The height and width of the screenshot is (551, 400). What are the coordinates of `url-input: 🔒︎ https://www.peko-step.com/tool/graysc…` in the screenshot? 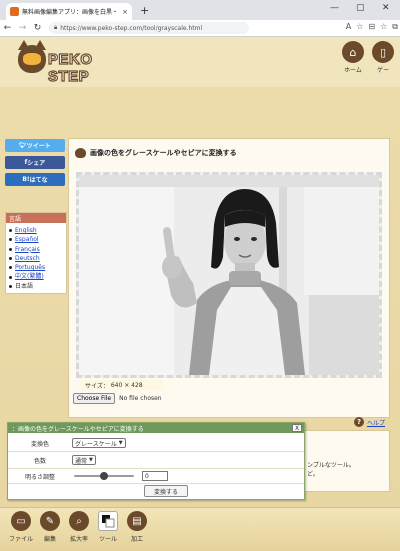 It's located at (149, 28).